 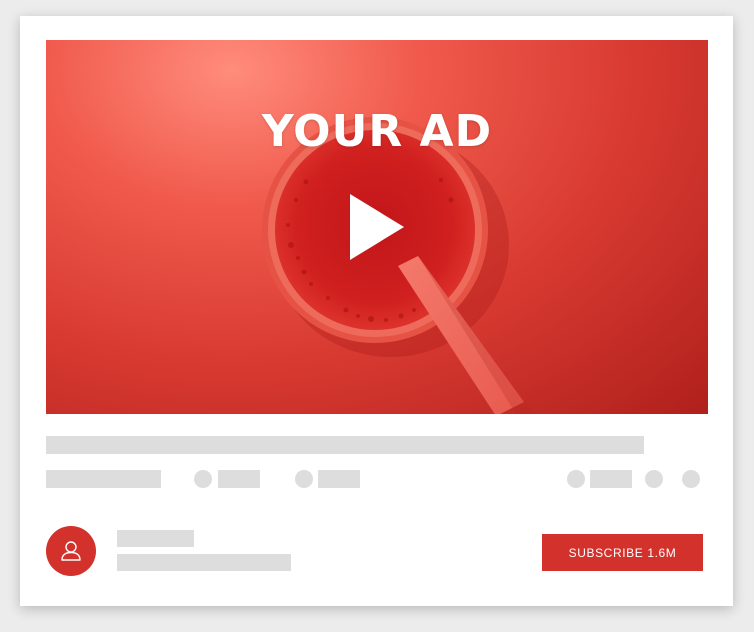 I want to click on dislike-icon-placeholder, so click(x=304, y=479).